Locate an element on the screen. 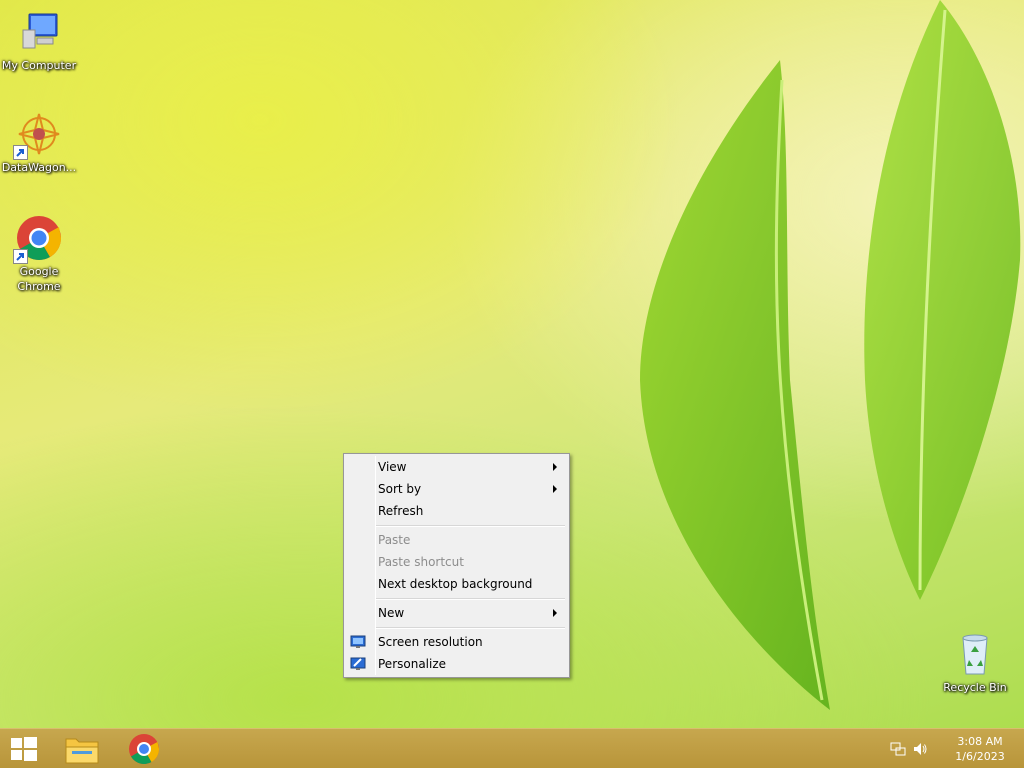 The height and width of the screenshot is (768, 1024). datawagon-icon is located at coordinates (38, 135).